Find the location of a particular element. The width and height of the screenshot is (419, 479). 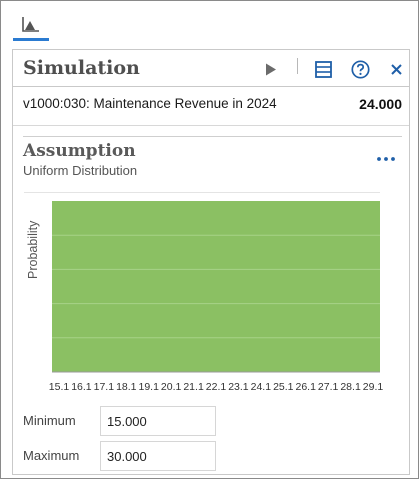

more-options-icon is located at coordinates (386, 159).